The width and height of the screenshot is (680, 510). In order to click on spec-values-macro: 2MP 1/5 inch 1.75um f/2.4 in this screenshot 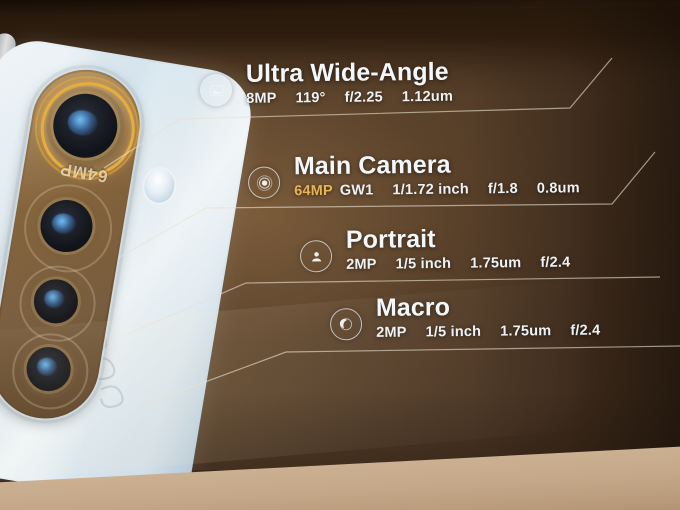, I will do `click(488, 332)`.